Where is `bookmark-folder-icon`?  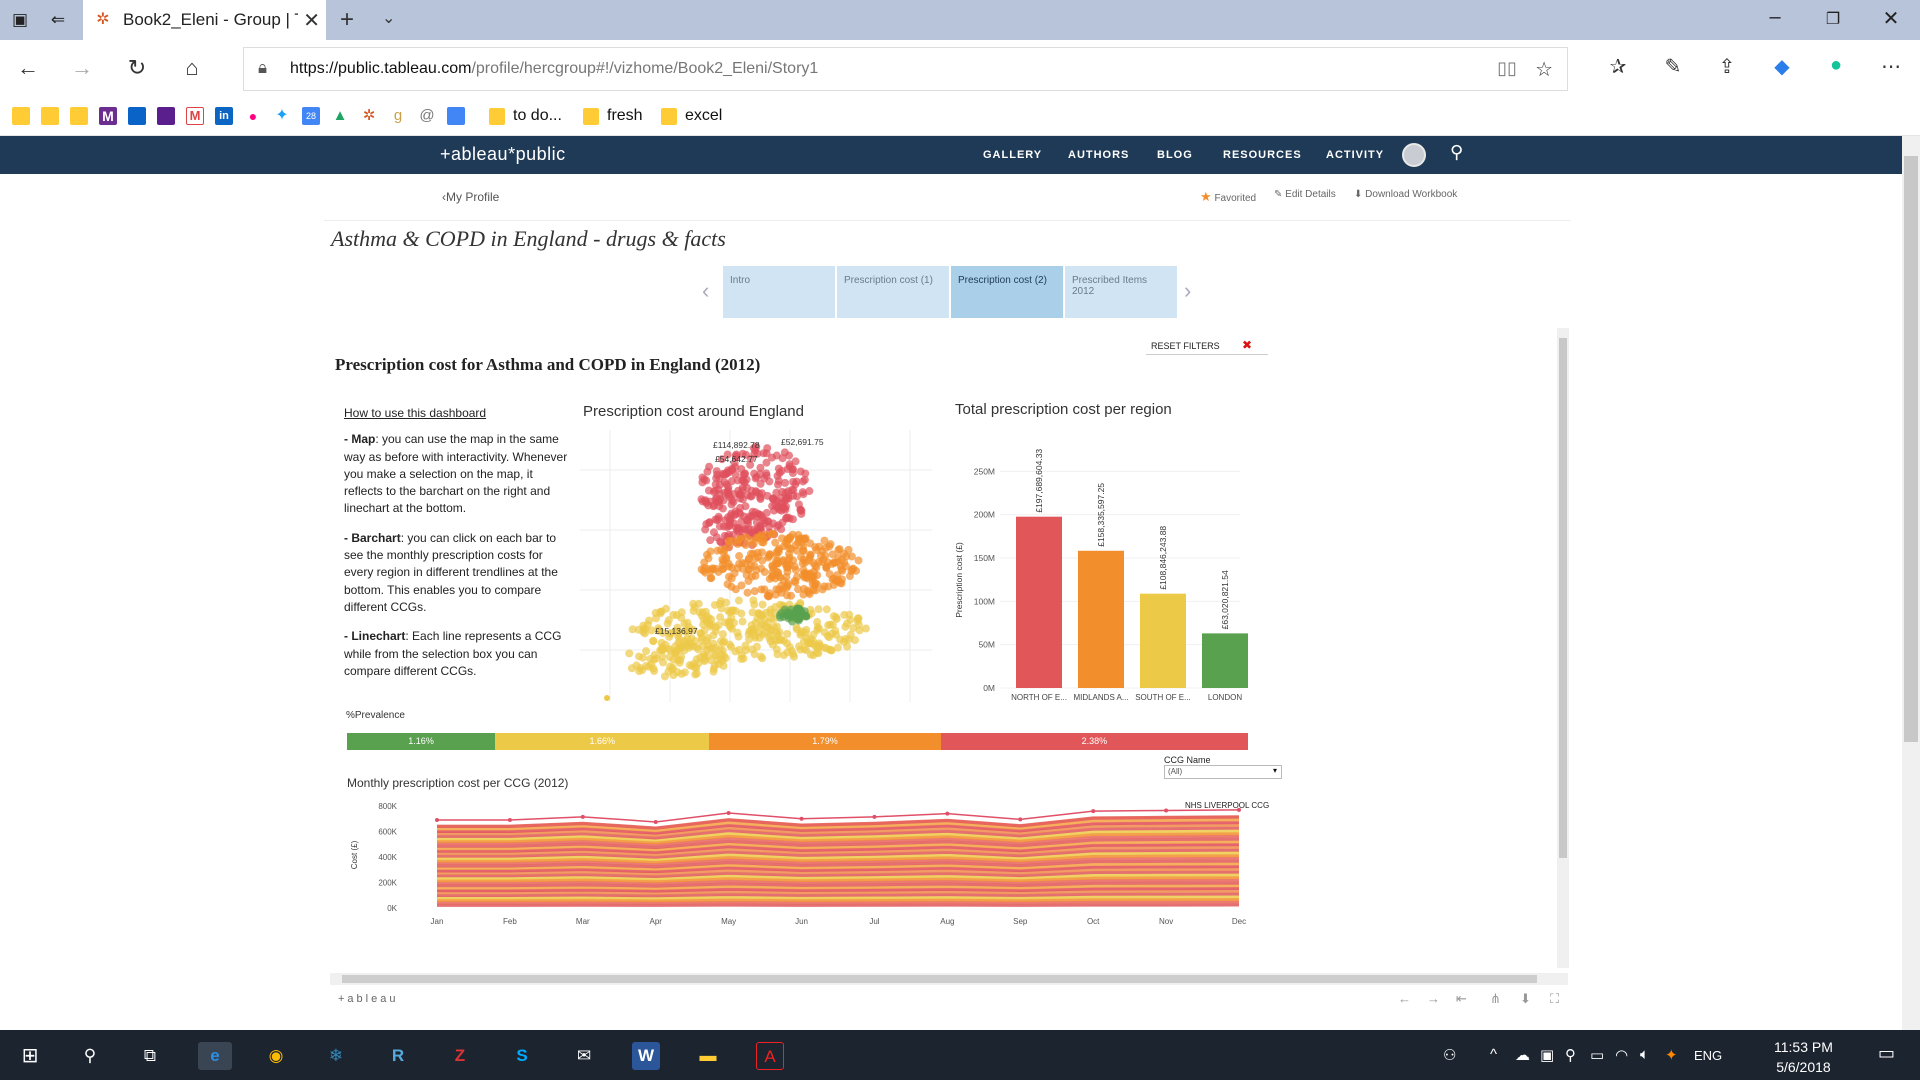 bookmark-folder-icon is located at coordinates (21, 116).